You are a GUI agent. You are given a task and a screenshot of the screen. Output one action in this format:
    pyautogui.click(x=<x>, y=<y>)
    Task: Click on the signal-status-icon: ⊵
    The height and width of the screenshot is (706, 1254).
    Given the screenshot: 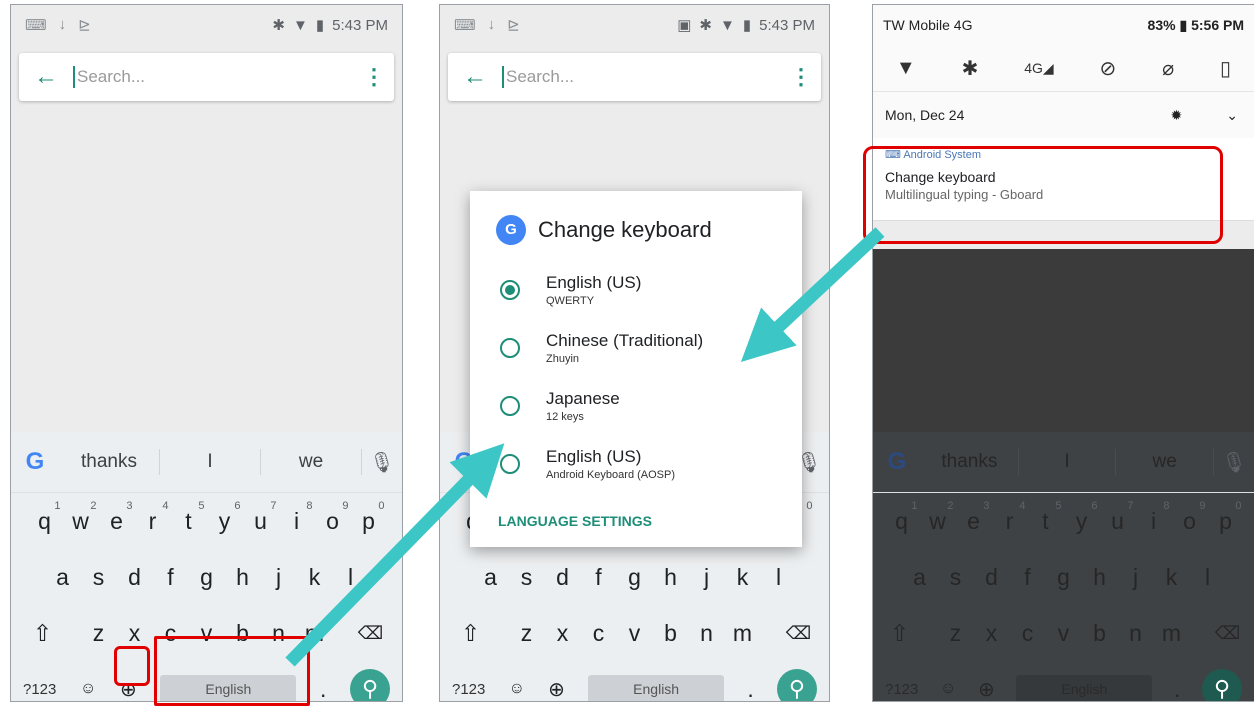 What is the action you would take?
    pyautogui.click(x=513, y=25)
    